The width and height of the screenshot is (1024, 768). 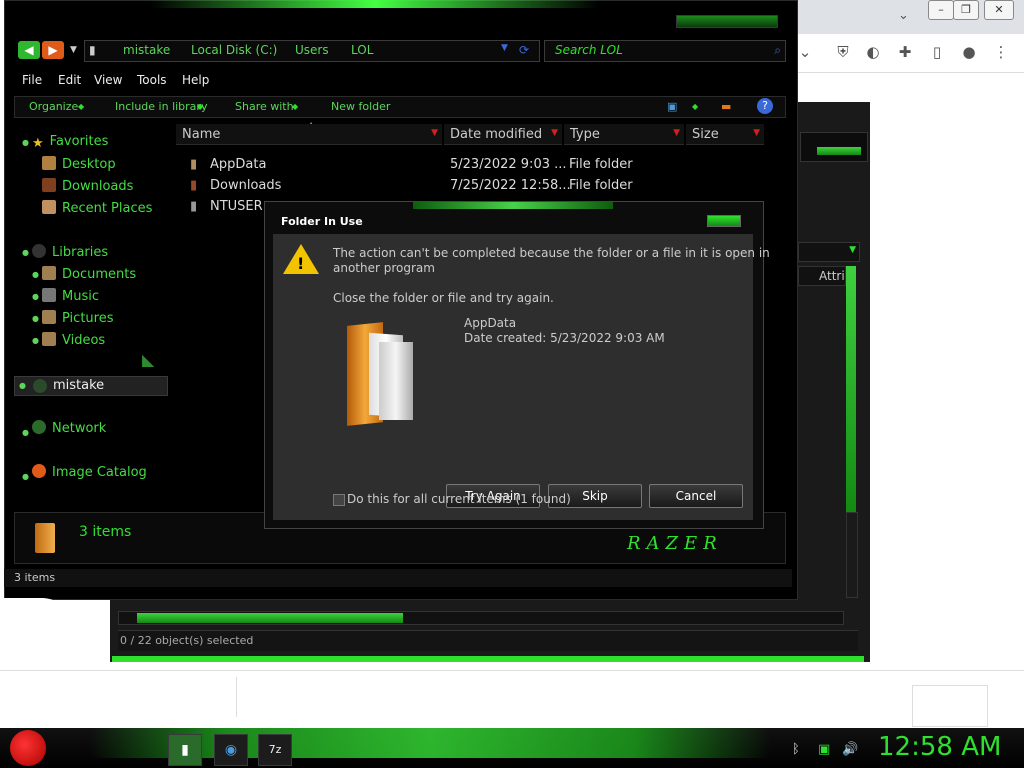 I want to click on nav-recent-places: Recent Places, so click(x=97, y=208).